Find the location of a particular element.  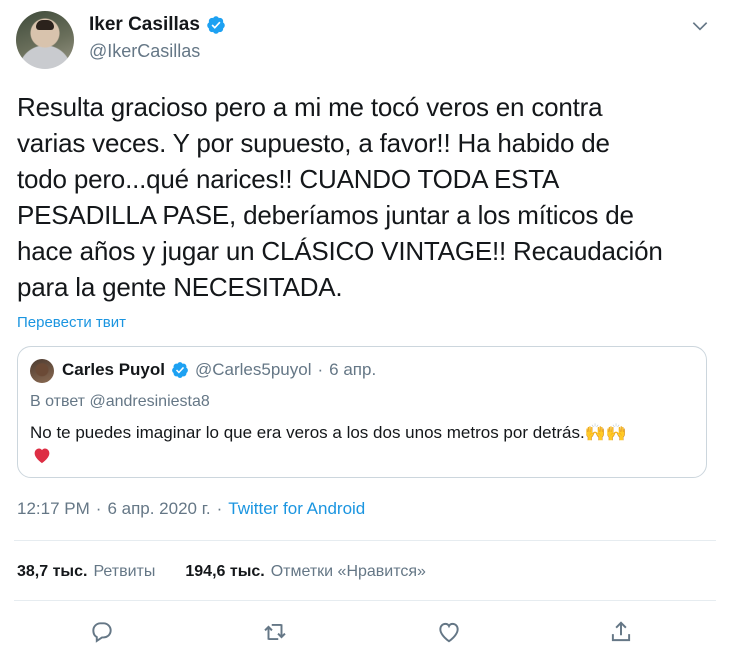

author-handle: @IkerCasillas is located at coordinates (144, 51).